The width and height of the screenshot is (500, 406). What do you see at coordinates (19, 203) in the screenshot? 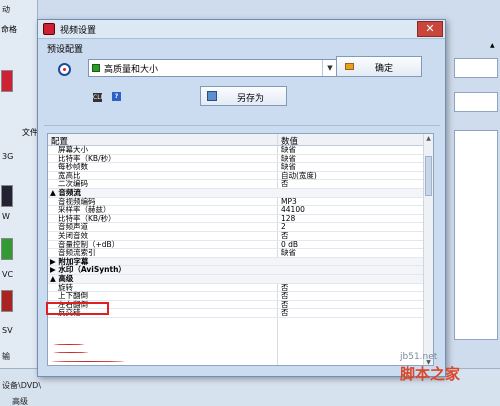
I see `background-left-panel: 动 3G W VC SV 输` at bounding box center [19, 203].